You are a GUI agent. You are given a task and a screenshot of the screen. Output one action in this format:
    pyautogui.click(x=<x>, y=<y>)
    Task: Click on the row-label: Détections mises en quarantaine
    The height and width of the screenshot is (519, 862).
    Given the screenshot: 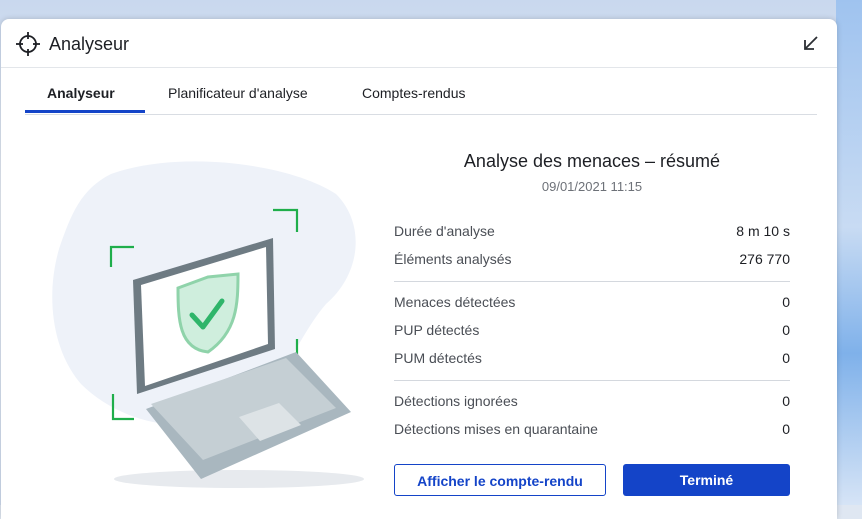 What is the action you would take?
    pyautogui.click(x=496, y=429)
    